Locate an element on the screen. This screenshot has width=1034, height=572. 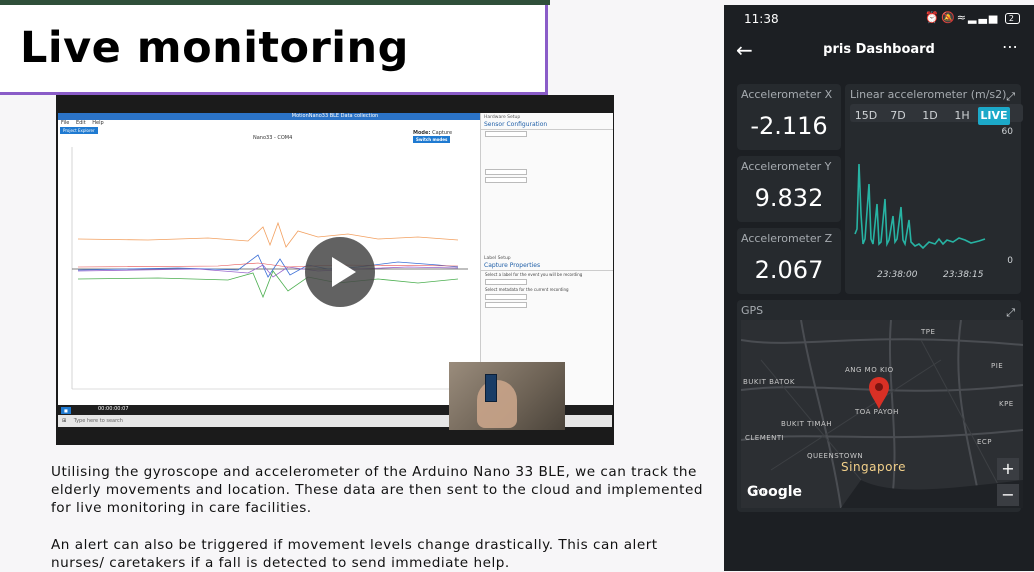
map-label-bukit-timah: BUKIT TIMAH is located at coordinates (807, 424).